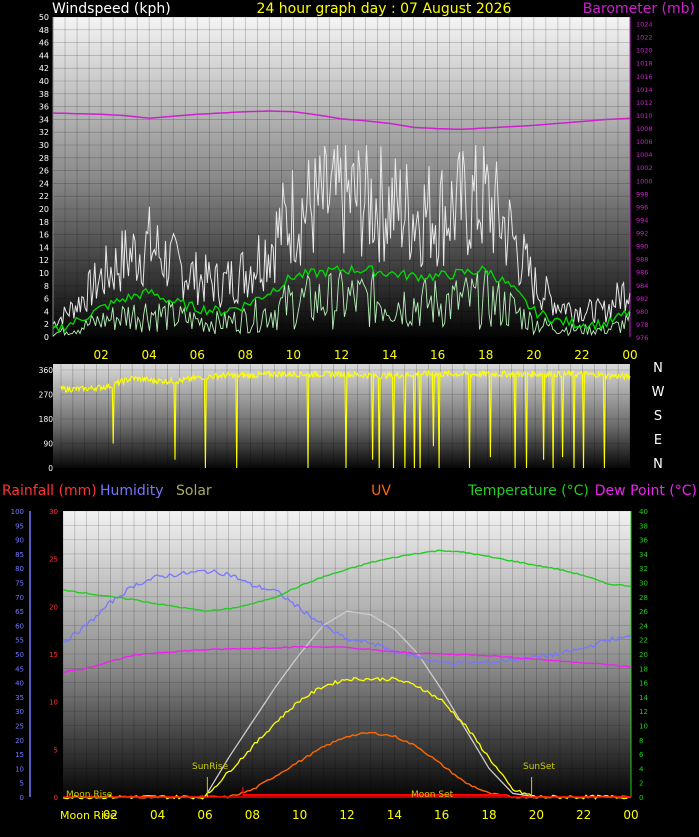 Image resolution: width=699 pixels, height=837 pixels. Describe the element at coordinates (381, 491) in the screenshot. I see `uv-label: UV` at that location.